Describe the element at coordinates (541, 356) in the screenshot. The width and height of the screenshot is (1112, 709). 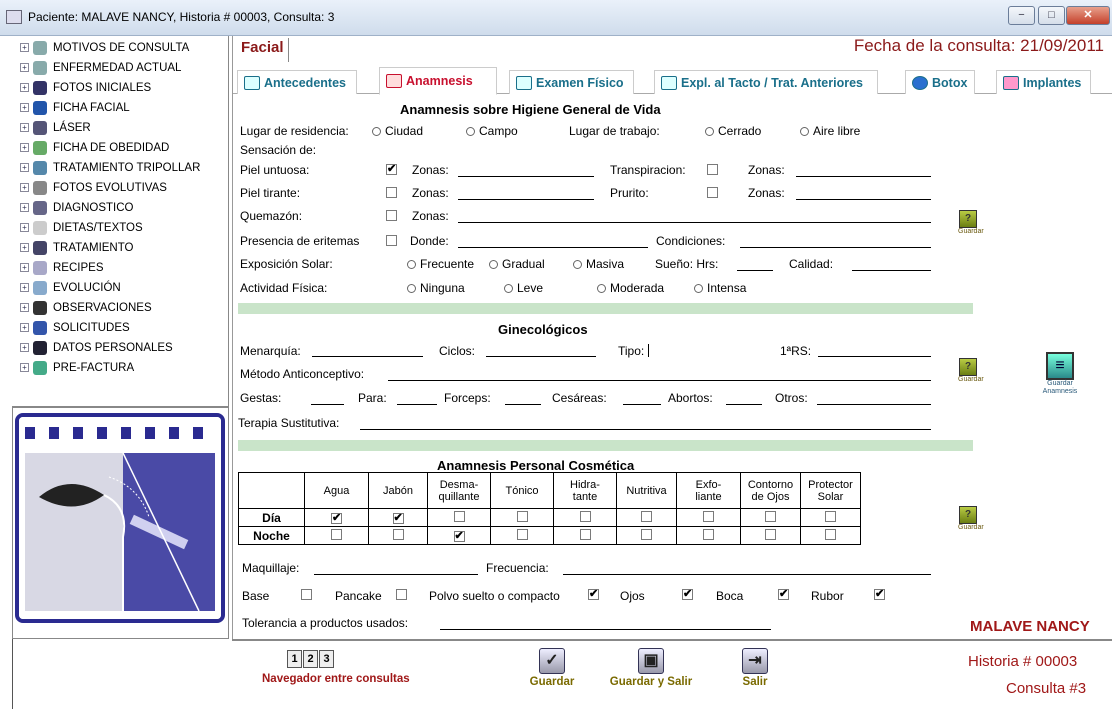
I see `ciclos-field` at that location.